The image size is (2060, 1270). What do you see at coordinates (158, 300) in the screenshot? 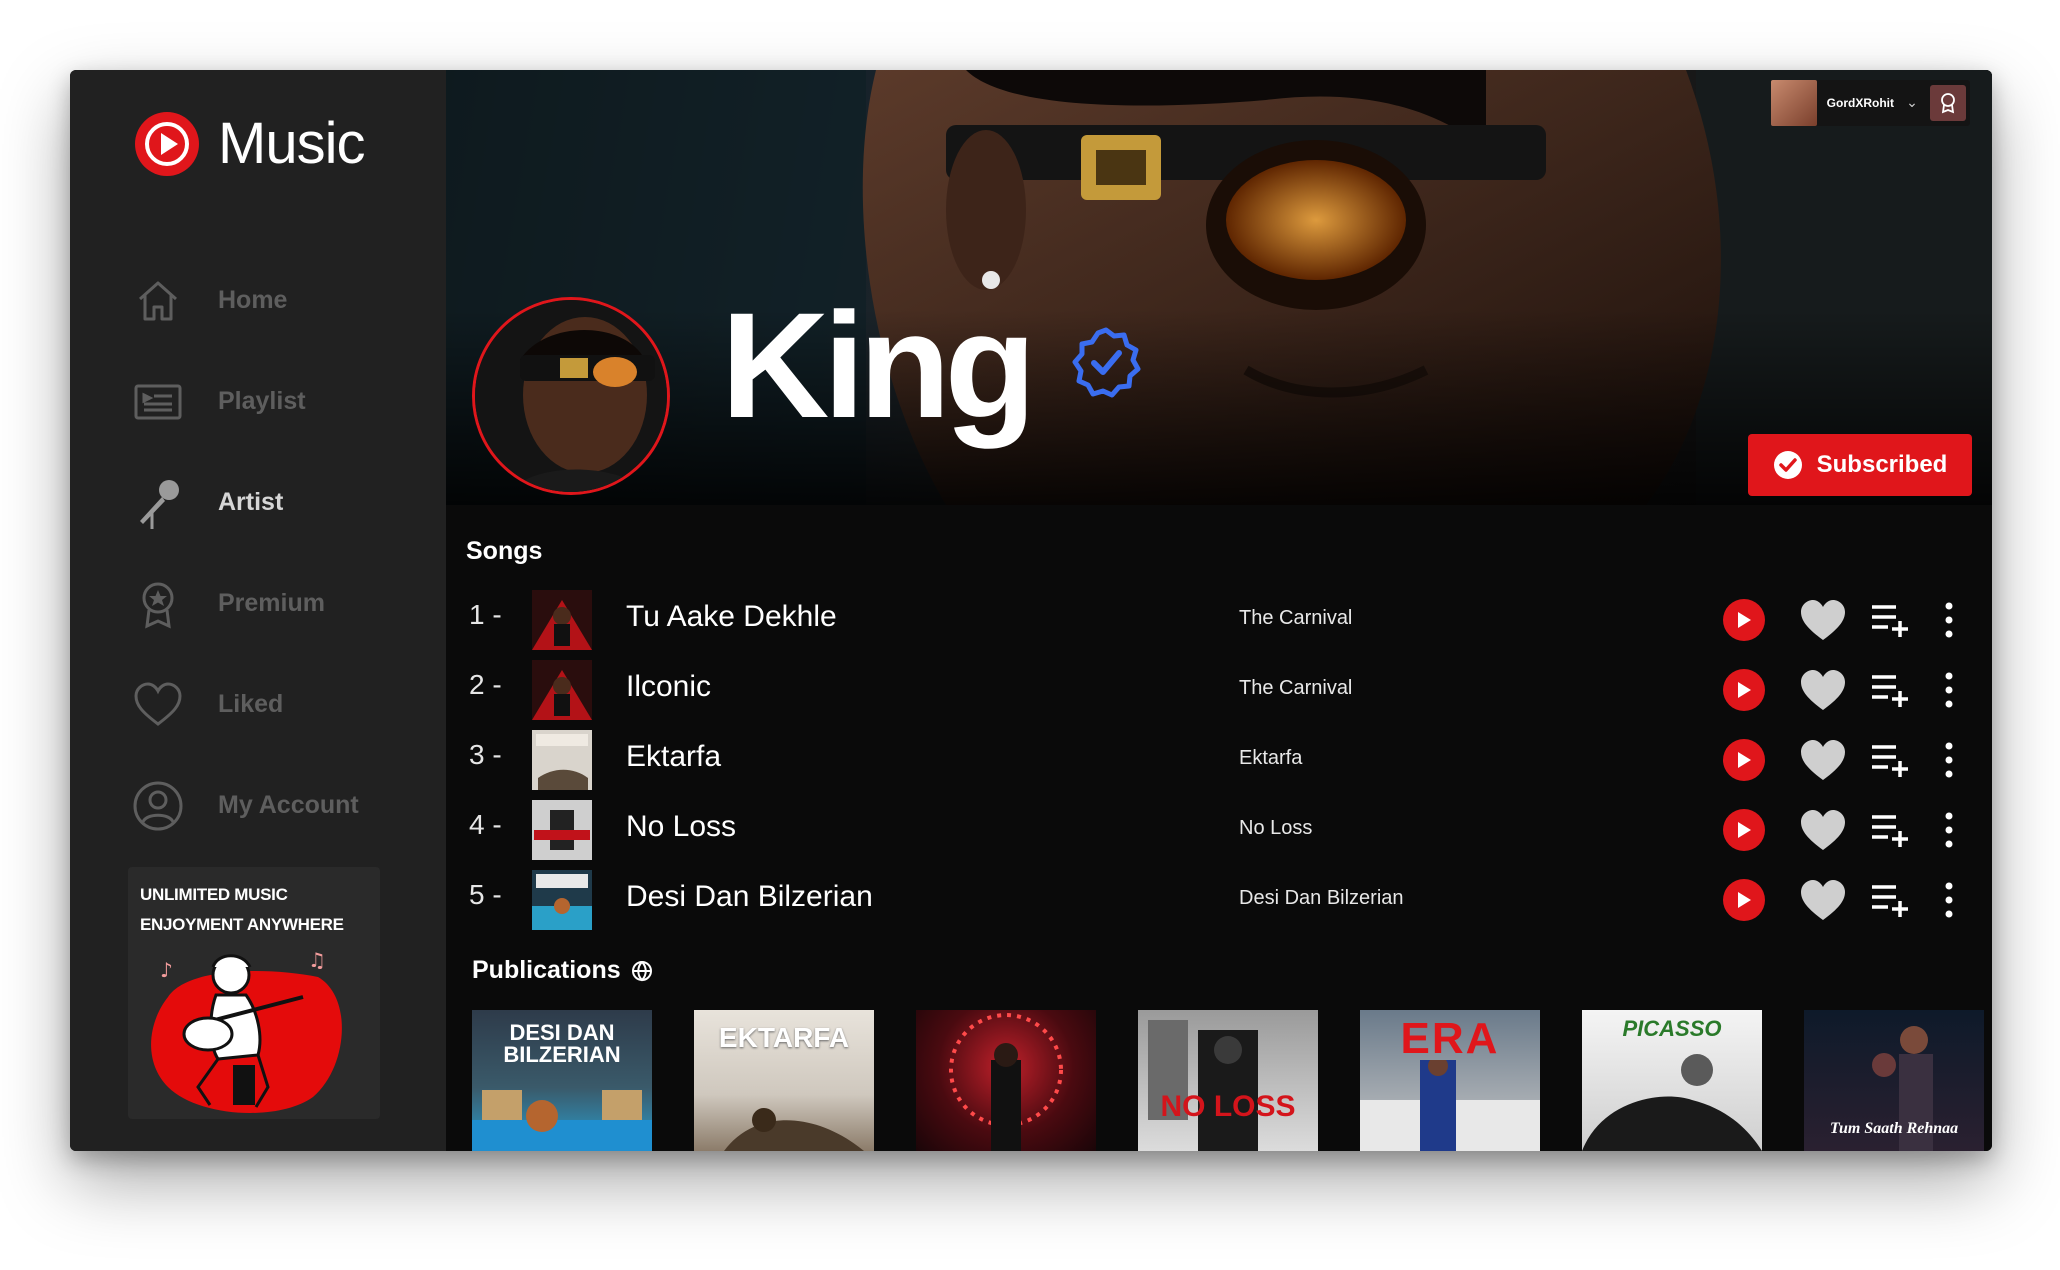
I see `home-icon` at bounding box center [158, 300].